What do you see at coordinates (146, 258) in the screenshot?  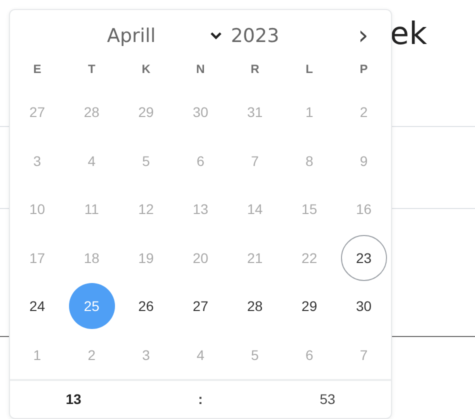 I see `day-cell-text: 19` at bounding box center [146, 258].